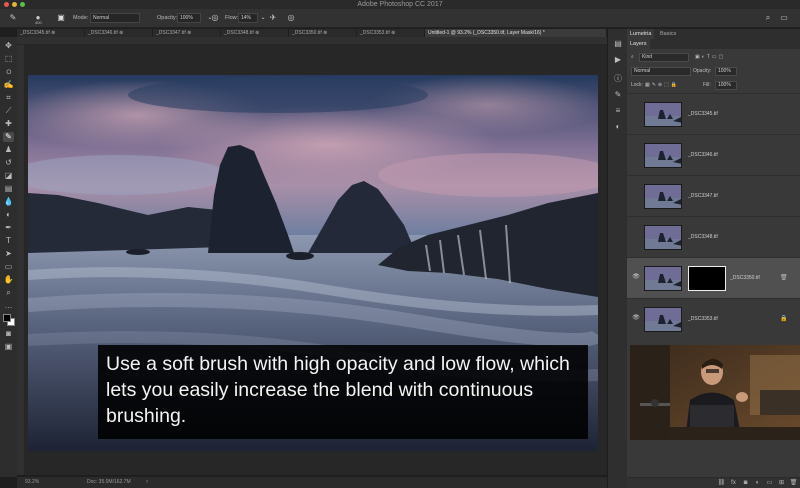 The image size is (800, 488). What do you see at coordinates (8, 267) in the screenshot?
I see `shape-icon: ▭` at bounding box center [8, 267].